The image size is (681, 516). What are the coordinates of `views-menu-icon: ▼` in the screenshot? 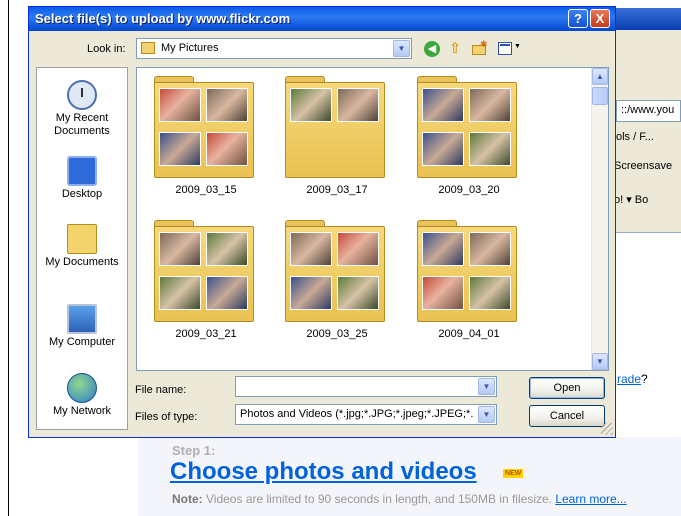 It's located at (509, 49).